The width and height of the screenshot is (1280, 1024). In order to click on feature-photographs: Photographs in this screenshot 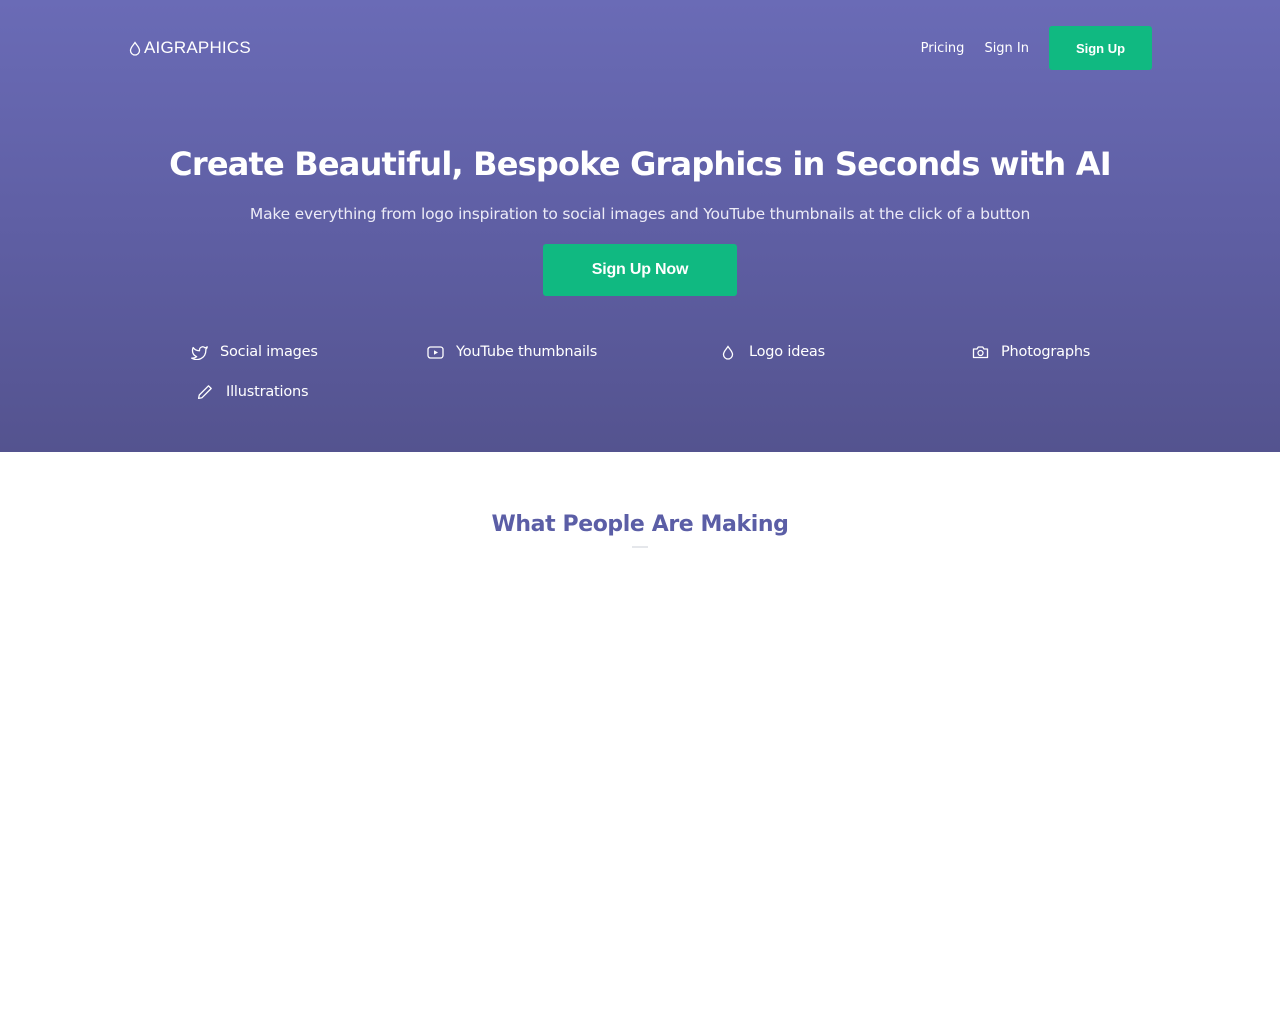, I will do `click(1030, 352)`.